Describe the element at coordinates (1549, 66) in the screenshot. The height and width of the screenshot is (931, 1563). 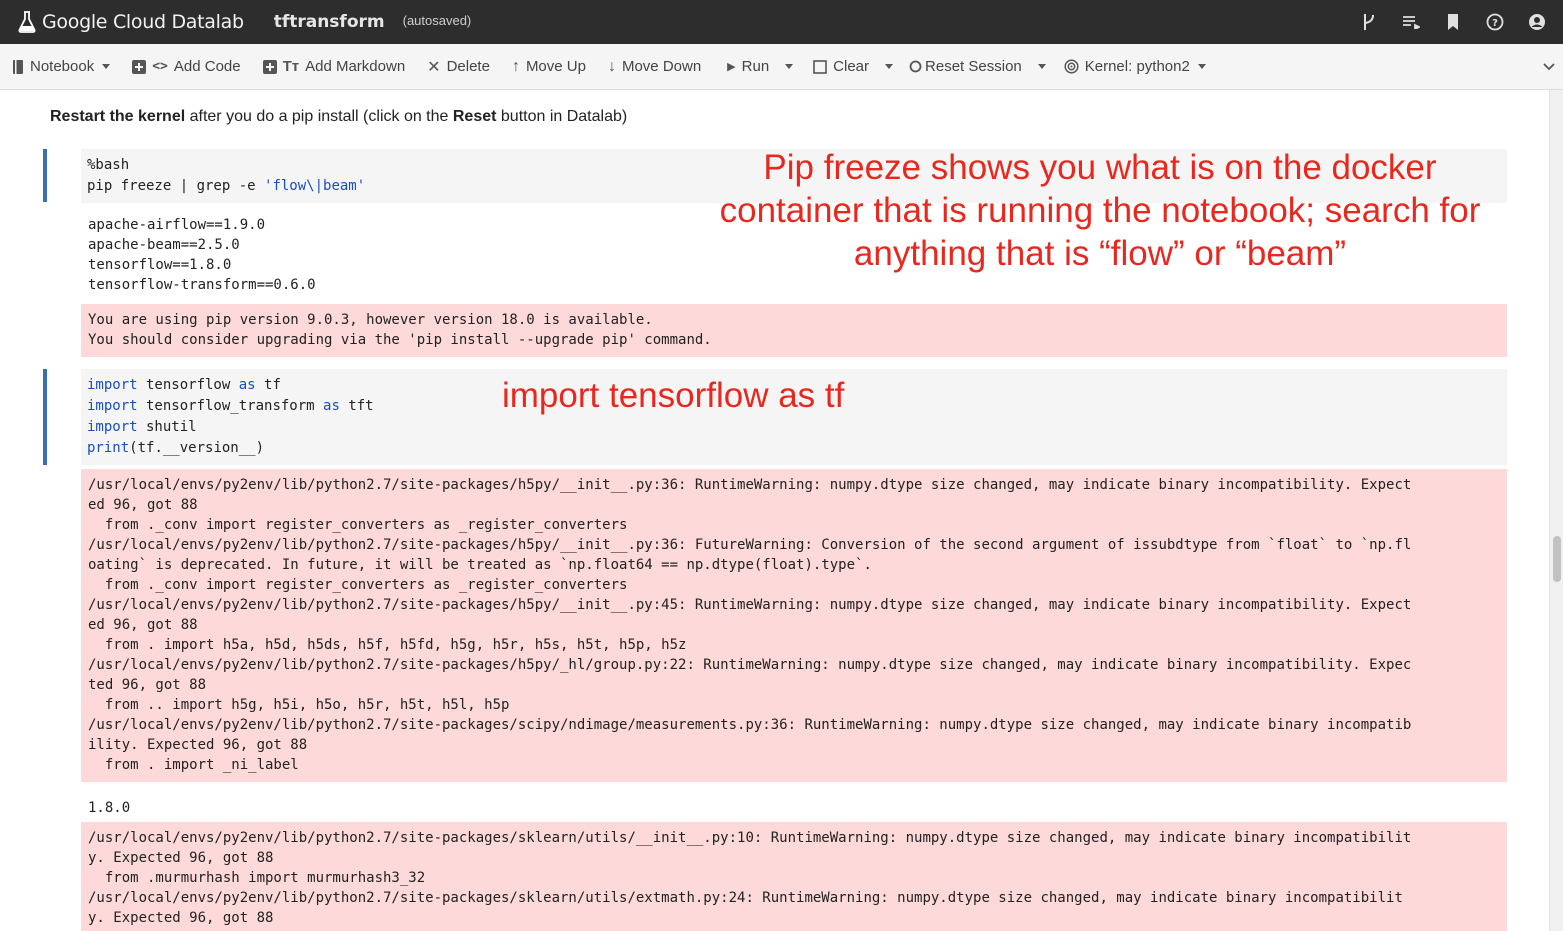
I see `collapse-toolbar-icon` at that location.